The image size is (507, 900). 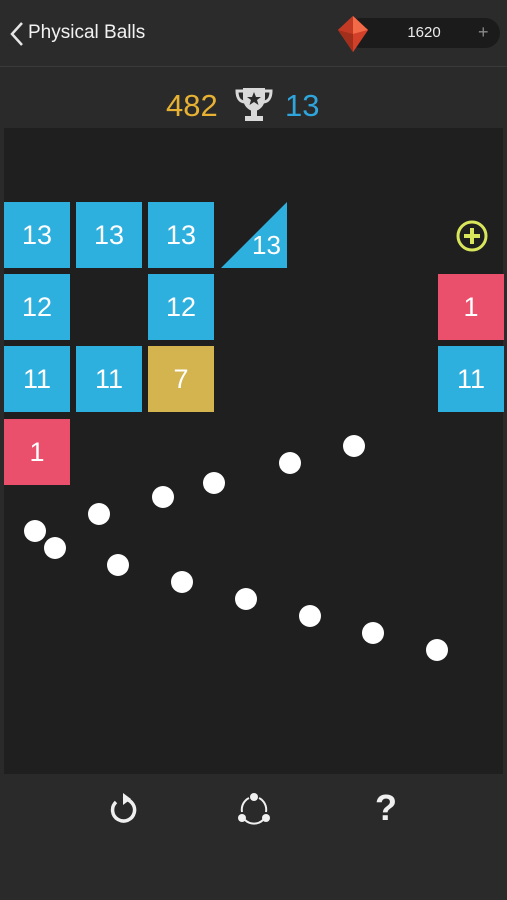 I want to click on block: 7, so click(x=181, y=379).